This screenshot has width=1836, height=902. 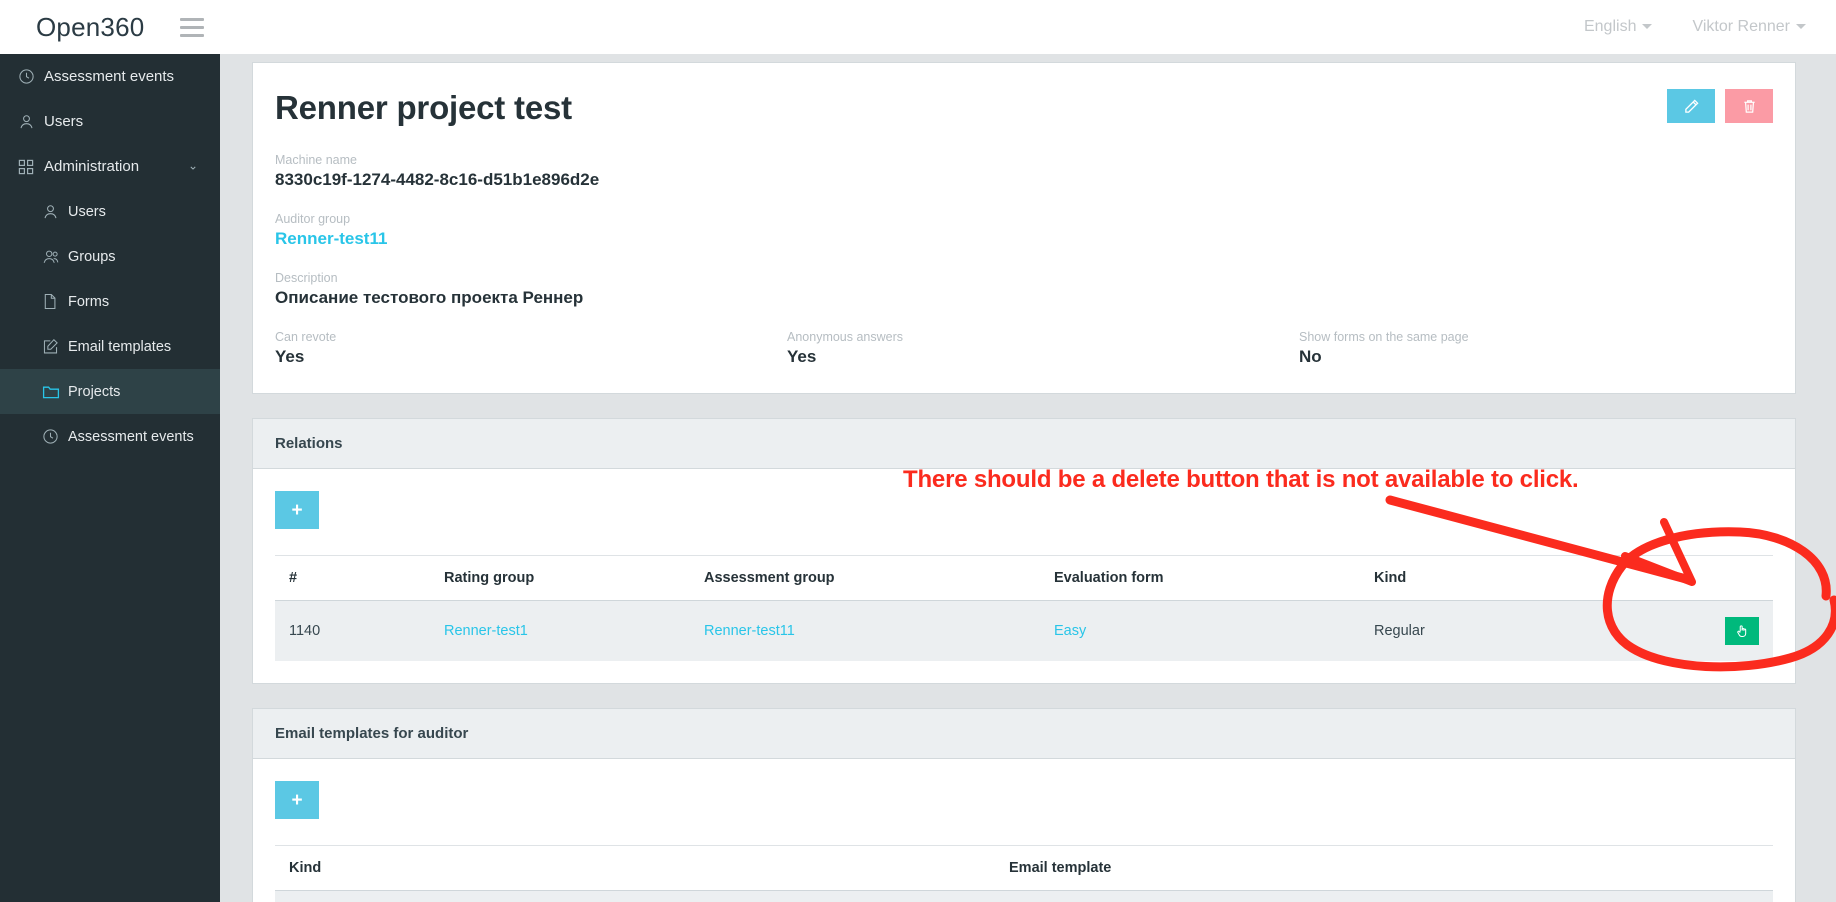 I want to click on sidebar-item-label: Forms, so click(x=89, y=301).